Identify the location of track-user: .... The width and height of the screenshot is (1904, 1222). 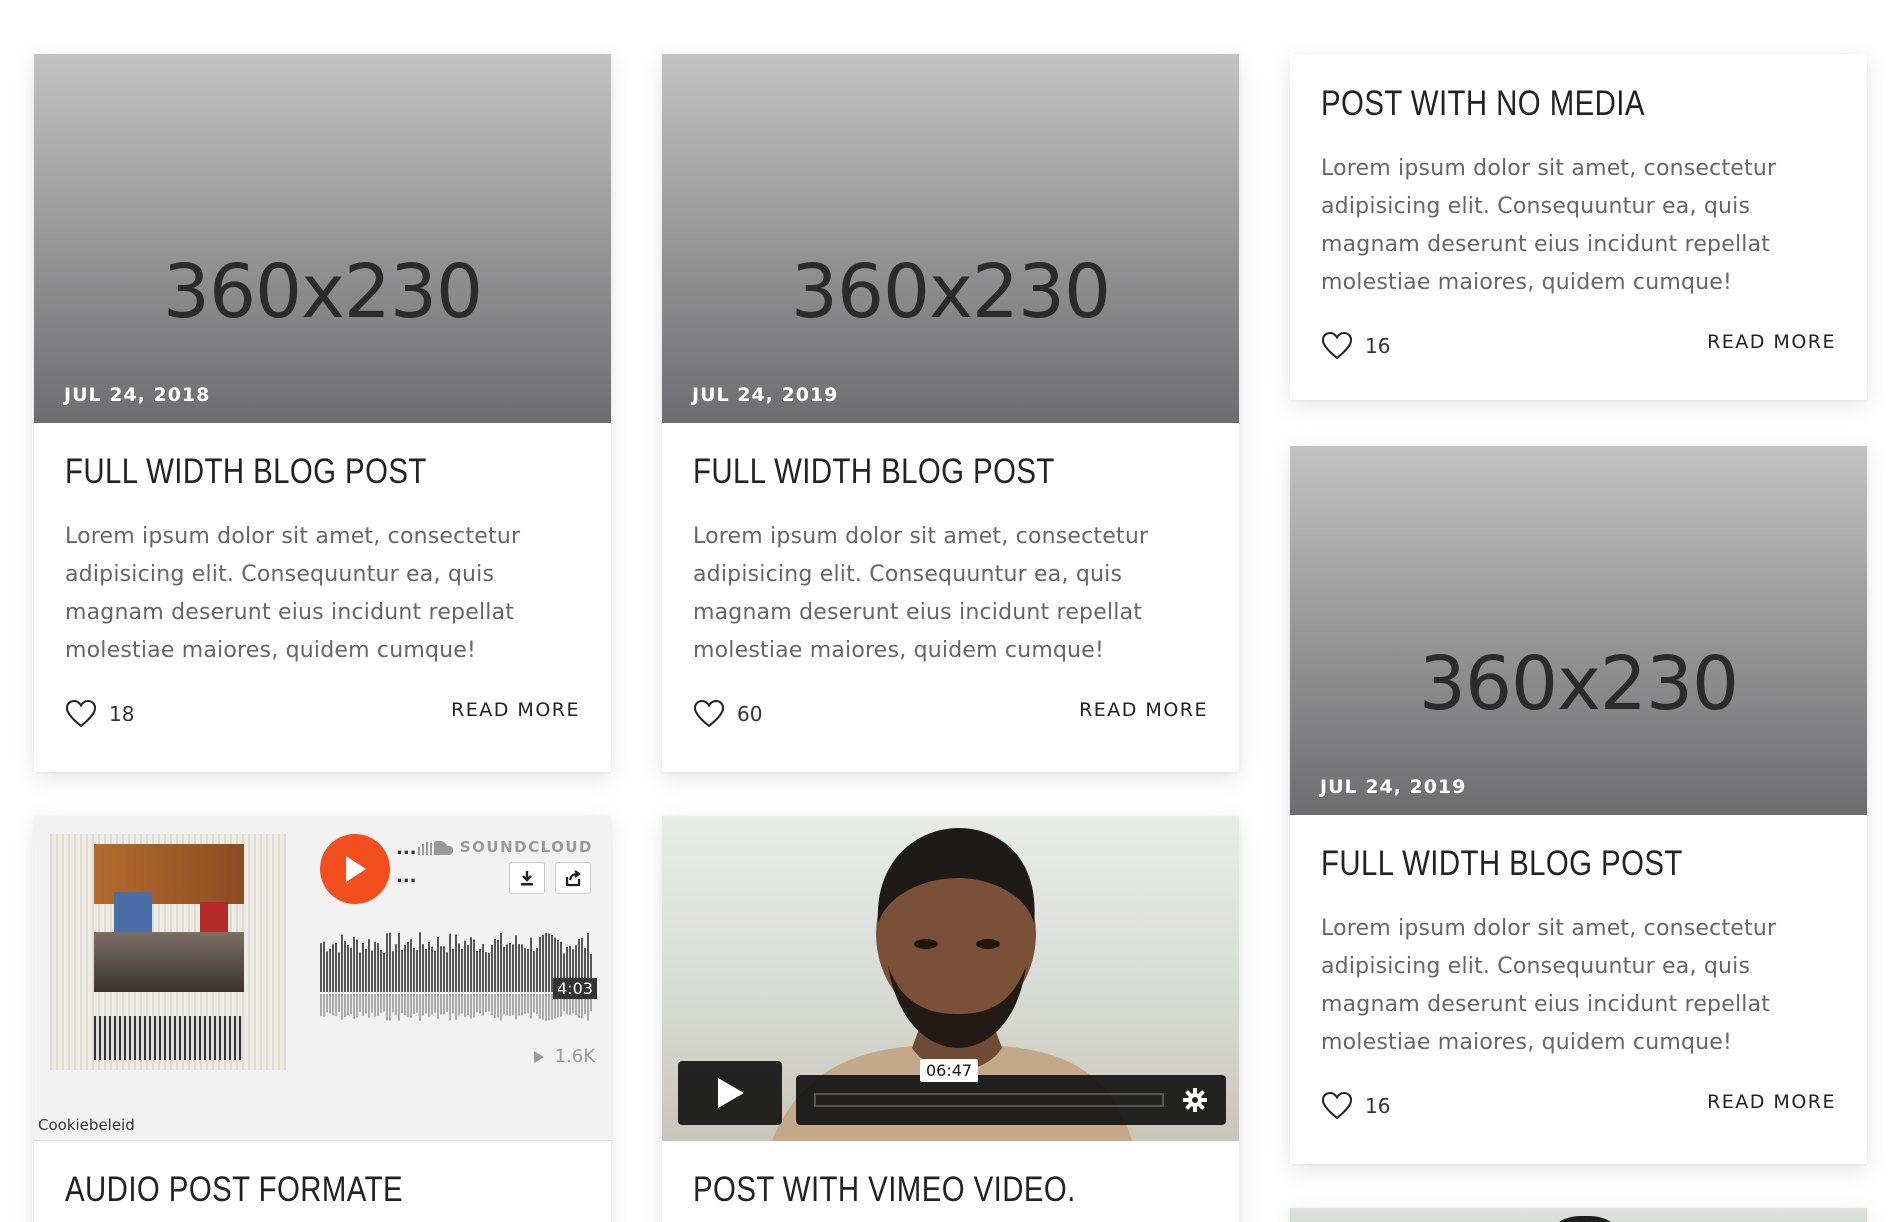
(406, 848).